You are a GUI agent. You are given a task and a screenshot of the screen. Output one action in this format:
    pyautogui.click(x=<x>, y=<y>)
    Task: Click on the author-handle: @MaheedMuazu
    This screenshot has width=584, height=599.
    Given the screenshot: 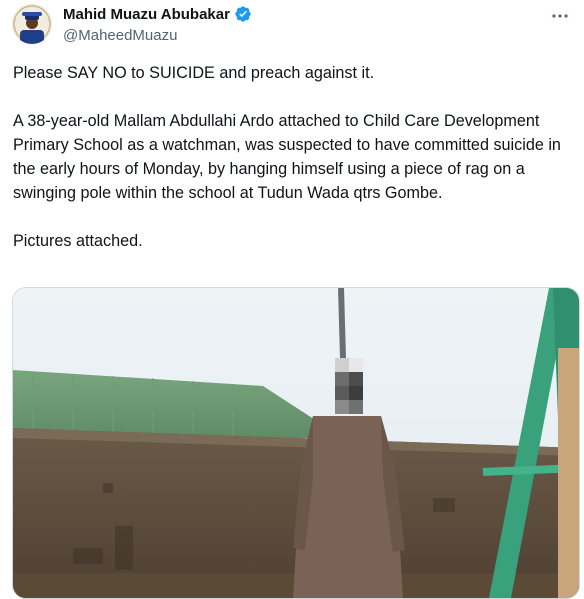 What is the action you would take?
    pyautogui.click(x=120, y=35)
    